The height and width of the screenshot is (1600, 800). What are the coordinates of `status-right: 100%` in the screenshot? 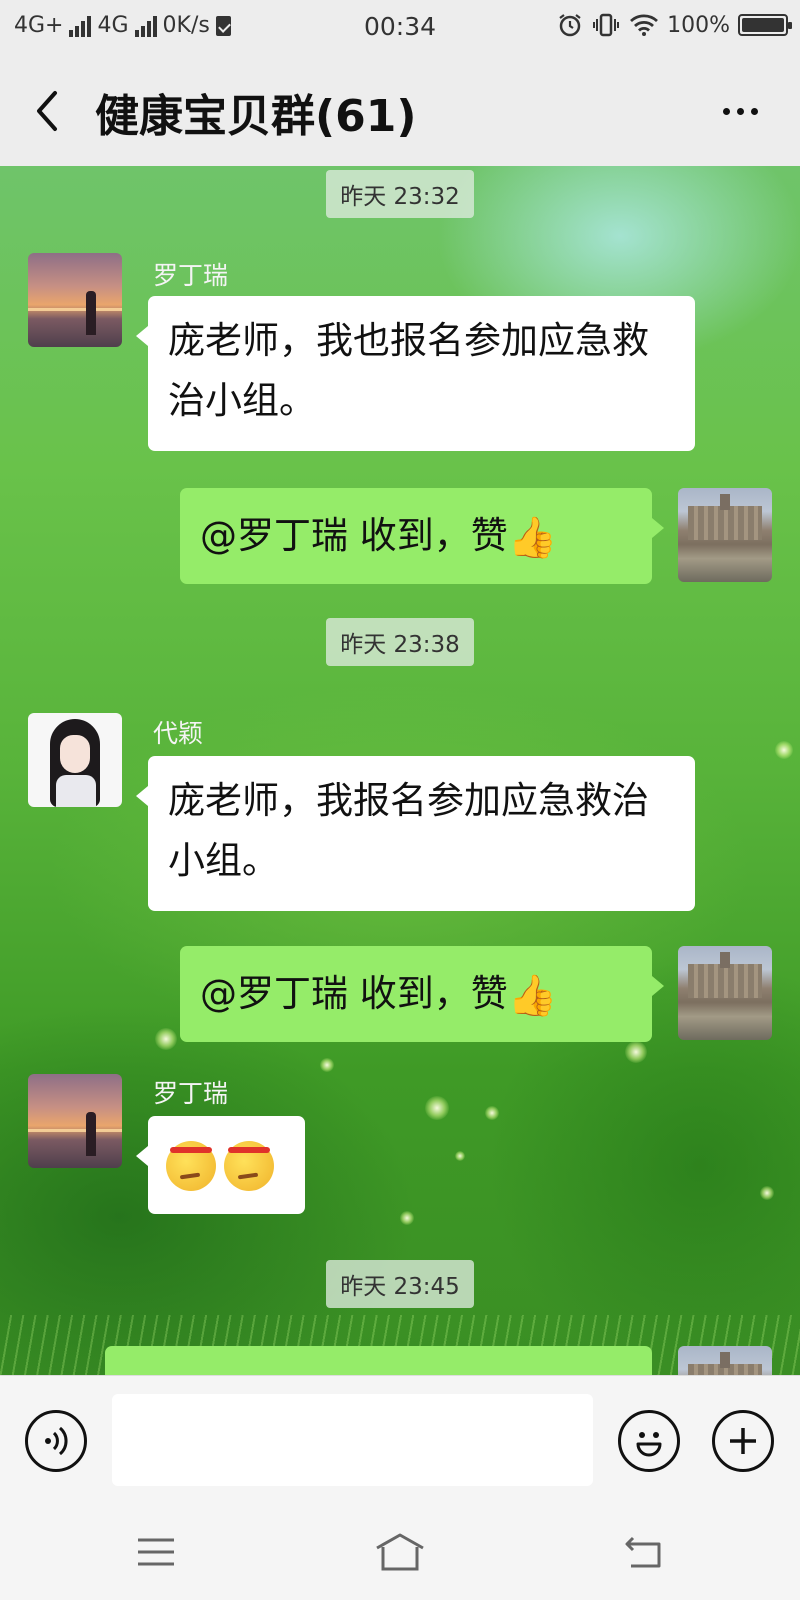 It's located at (674, 25).